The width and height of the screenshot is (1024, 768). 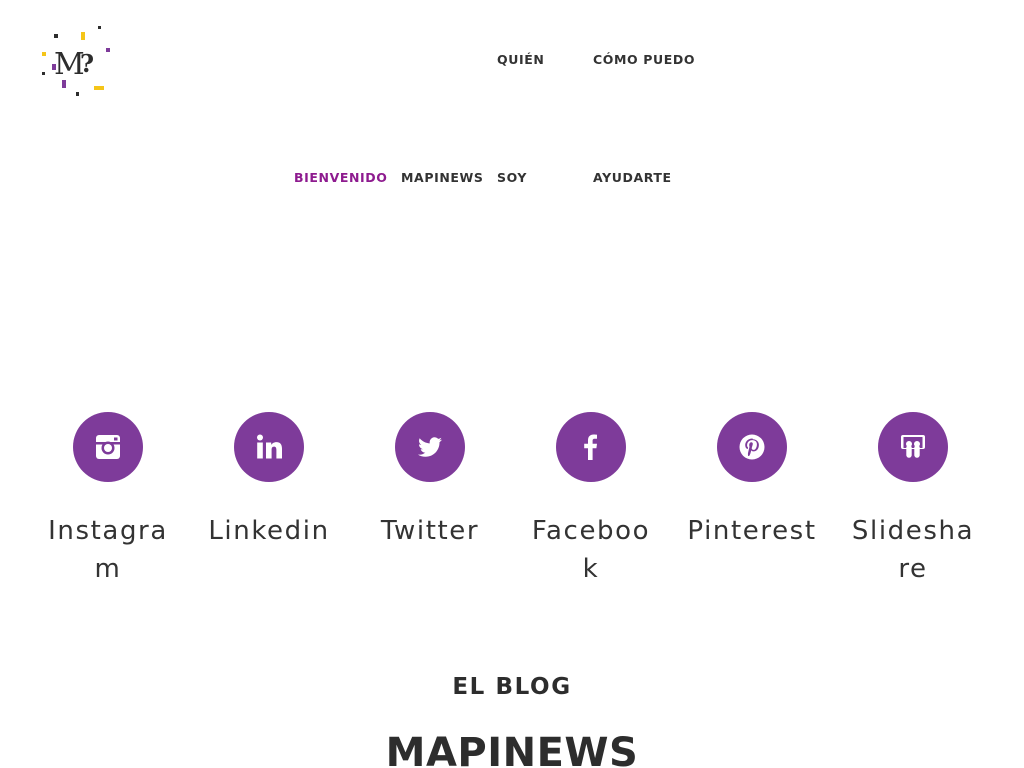 I want to click on linkedin-icon, so click(x=269, y=446).